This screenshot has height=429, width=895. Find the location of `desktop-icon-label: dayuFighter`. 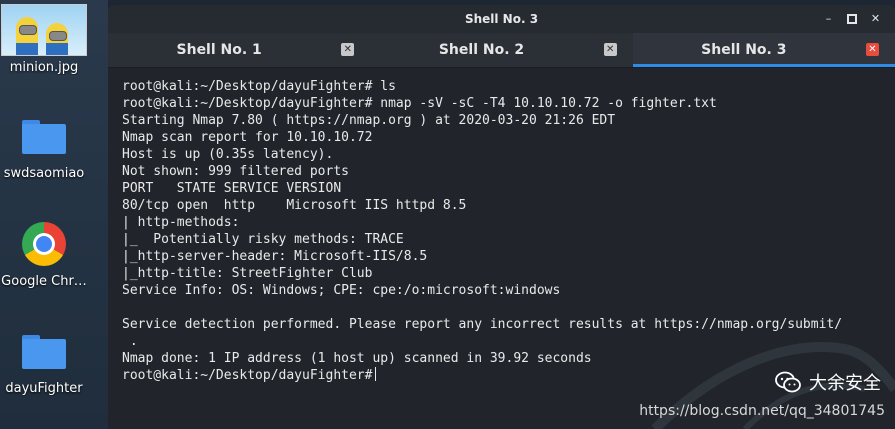

desktop-icon-label: dayuFighter is located at coordinates (44, 388).